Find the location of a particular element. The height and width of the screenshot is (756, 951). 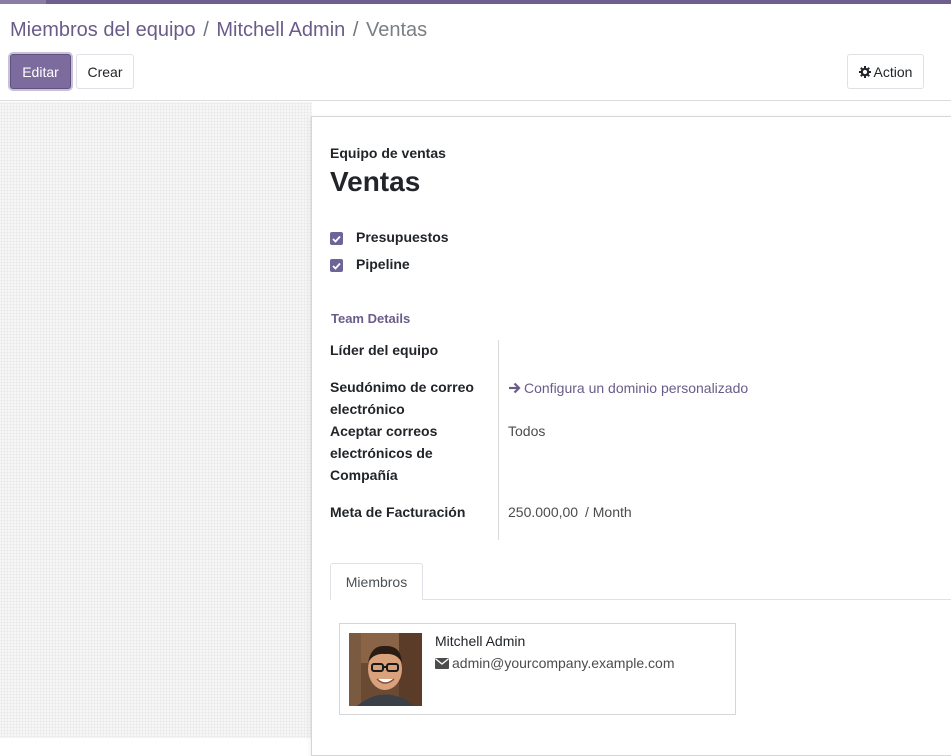

gear-icon is located at coordinates (864, 71).